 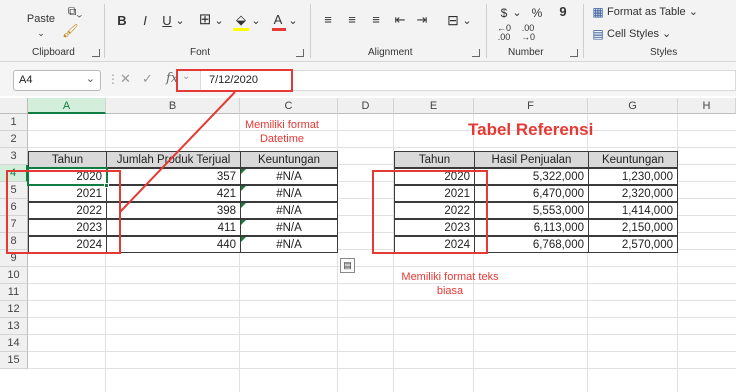 I want to click on decrease-decimal-icon: .00 →0, so click(x=528, y=33).